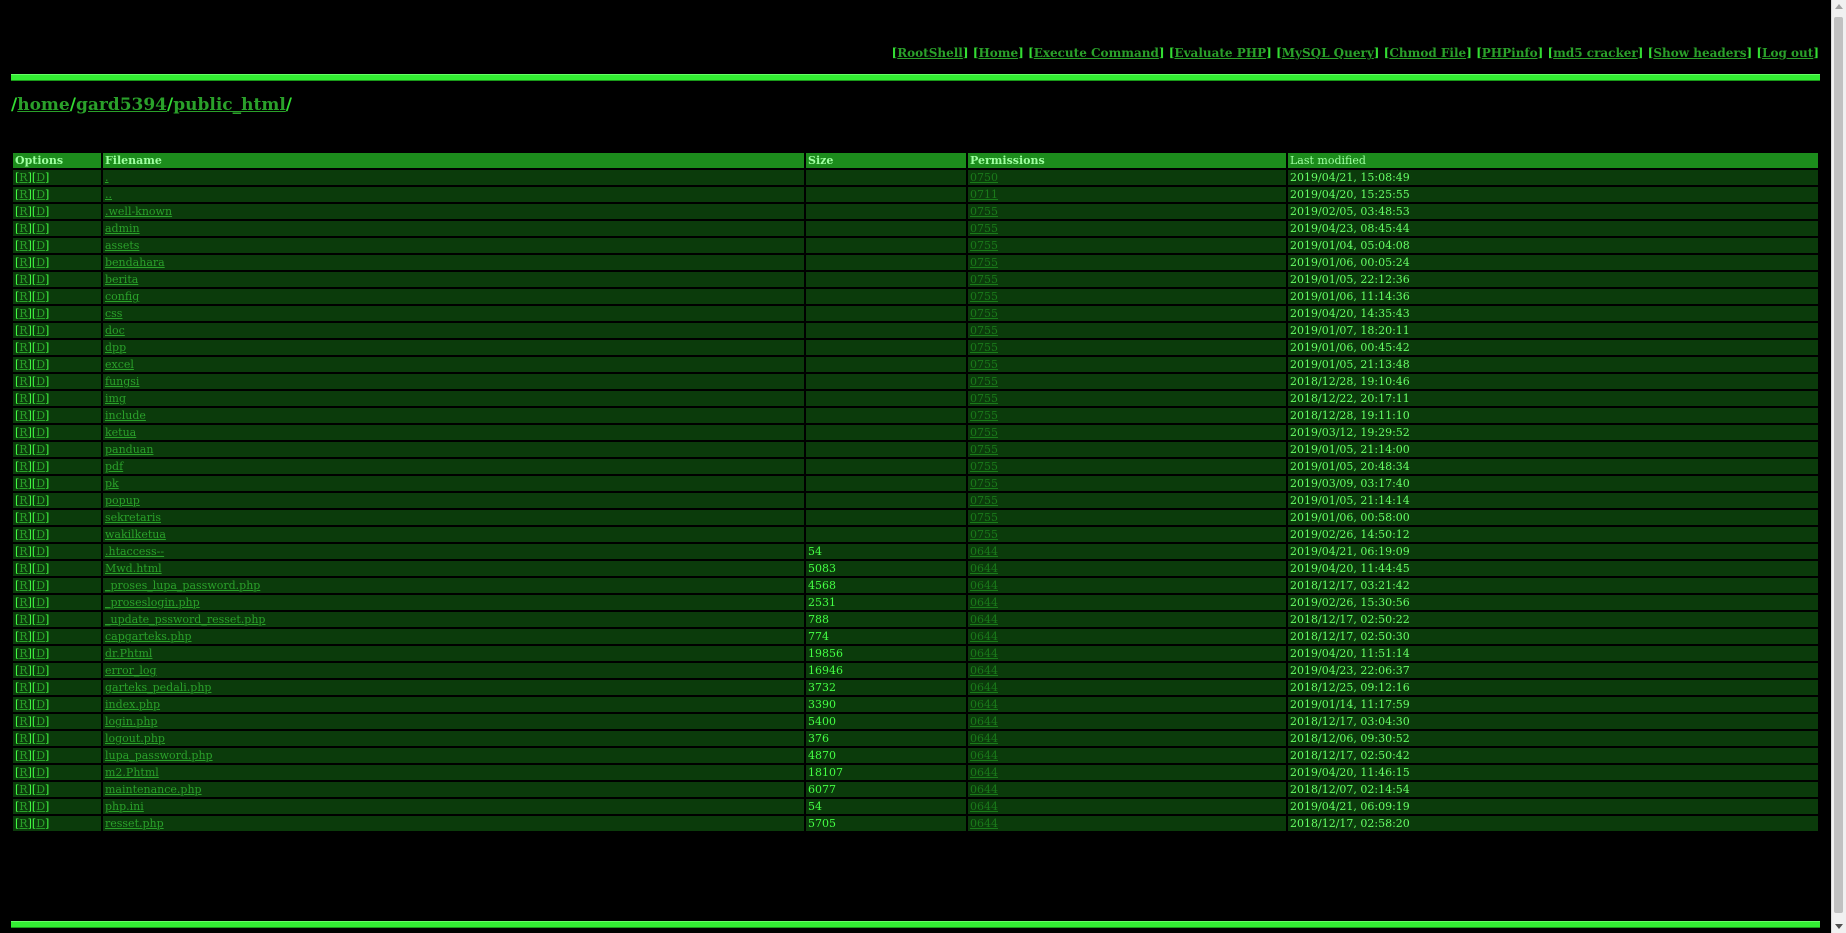 The image size is (1846, 933). Describe the element at coordinates (135, 262) in the screenshot. I see `filename-link: bendahara` at that location.